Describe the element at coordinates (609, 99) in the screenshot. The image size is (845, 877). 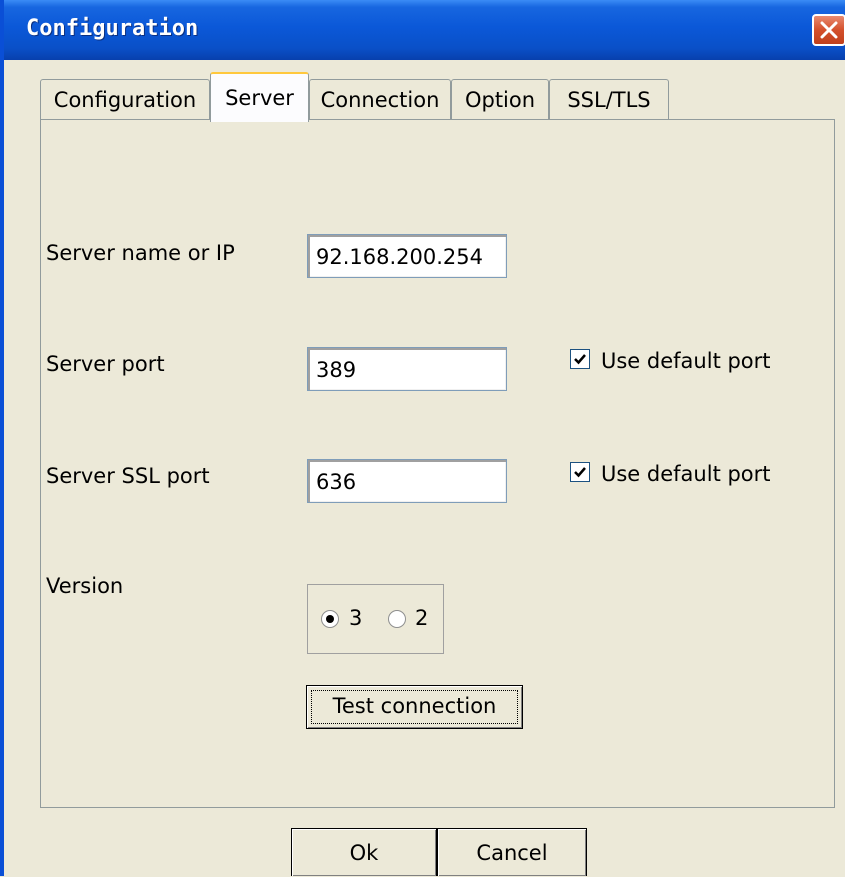
I see `tab-ssl-tls: SSL/TLS` at that location.